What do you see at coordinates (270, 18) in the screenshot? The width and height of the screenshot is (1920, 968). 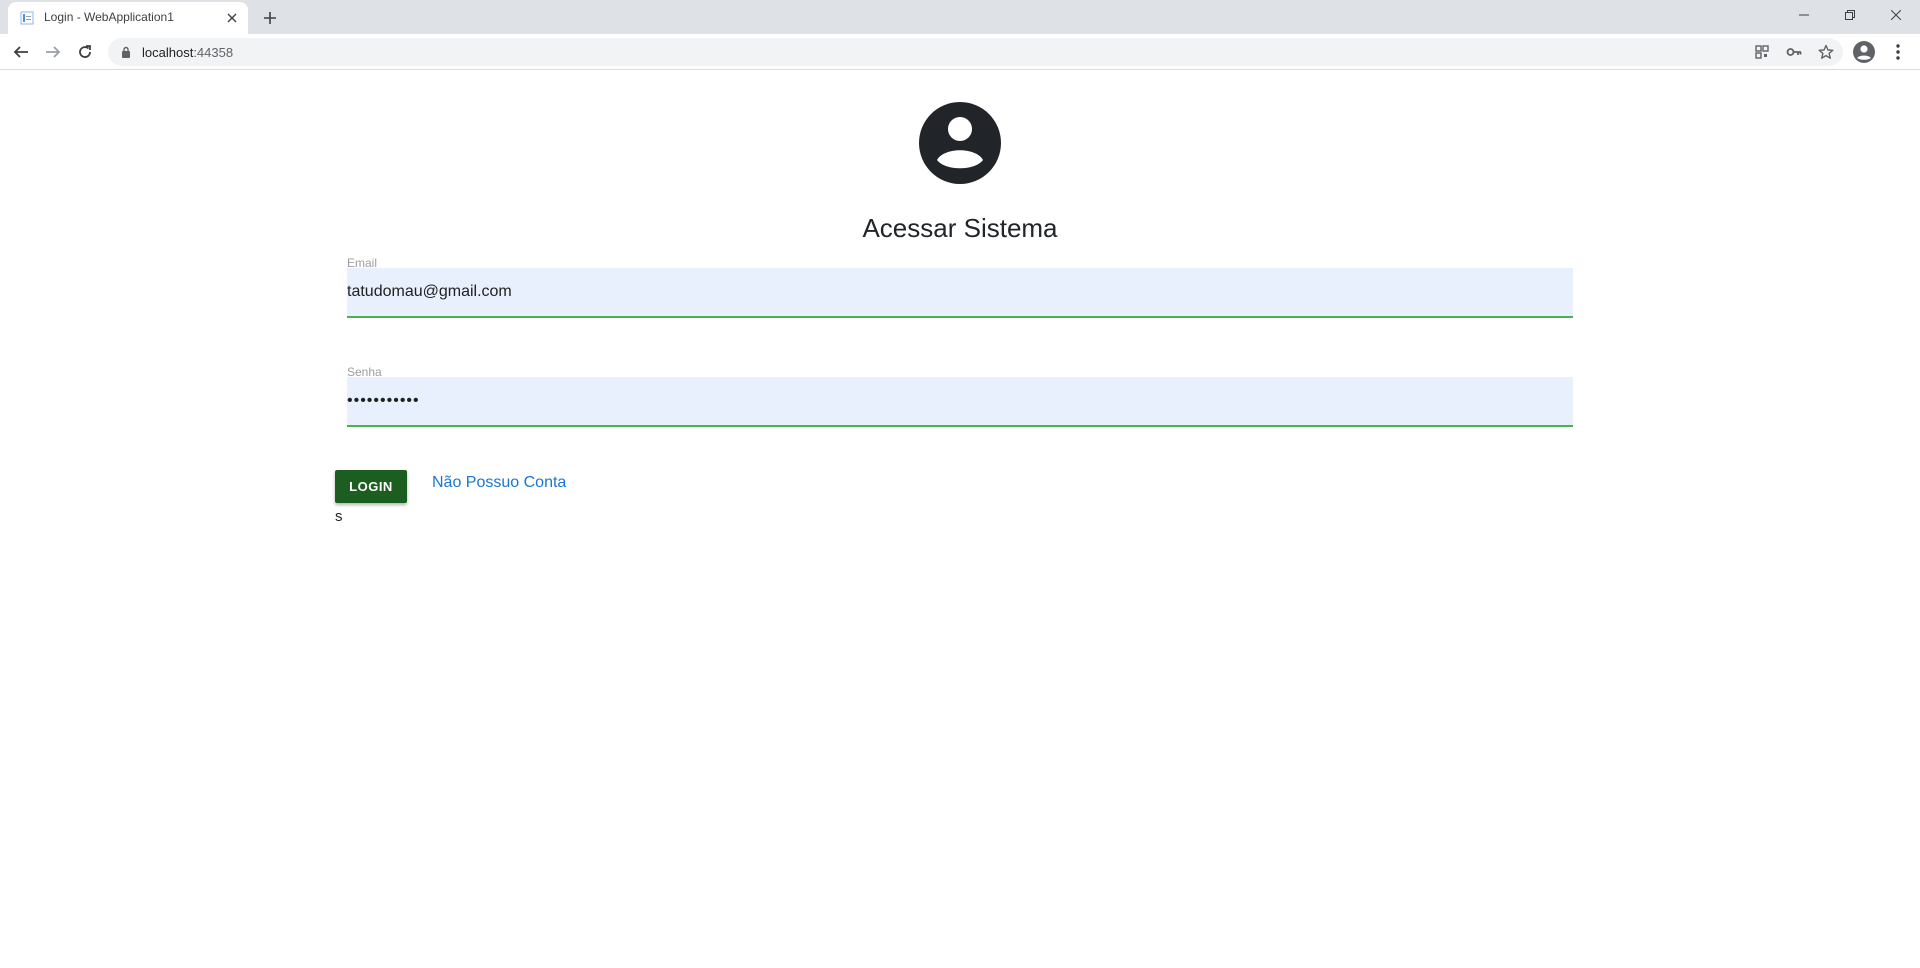 I see `new-tab-icon` at bounding box center [270, 18].